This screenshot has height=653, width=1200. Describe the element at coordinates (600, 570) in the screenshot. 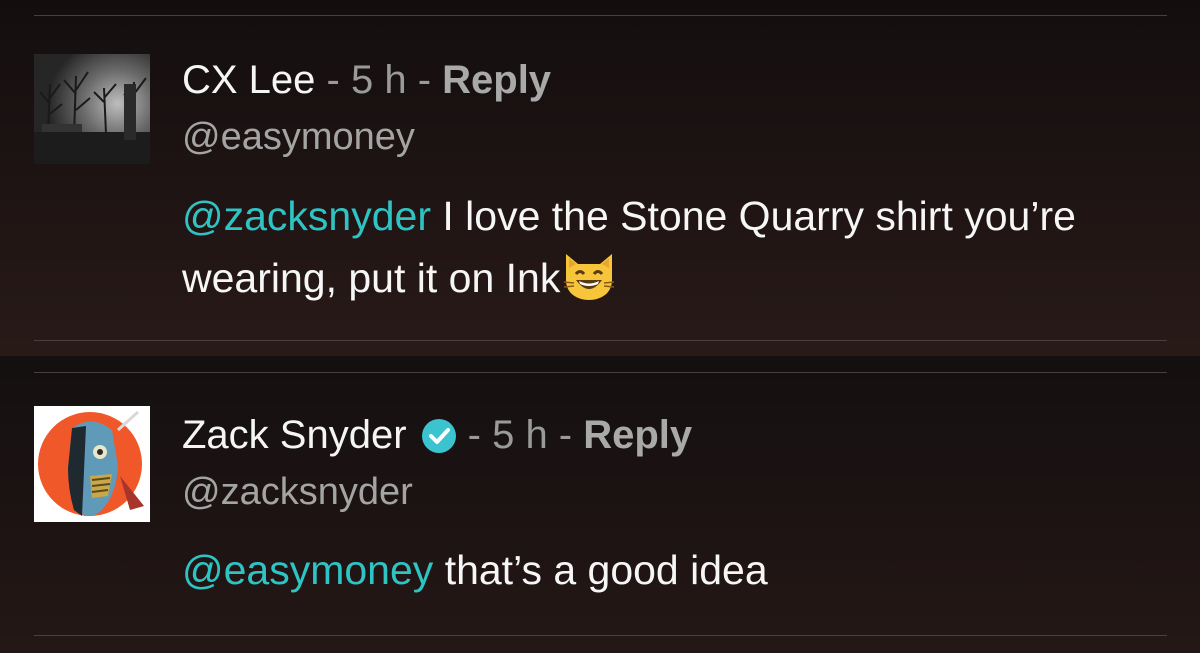

I see `comment-body: that’s a good idea` at that location.